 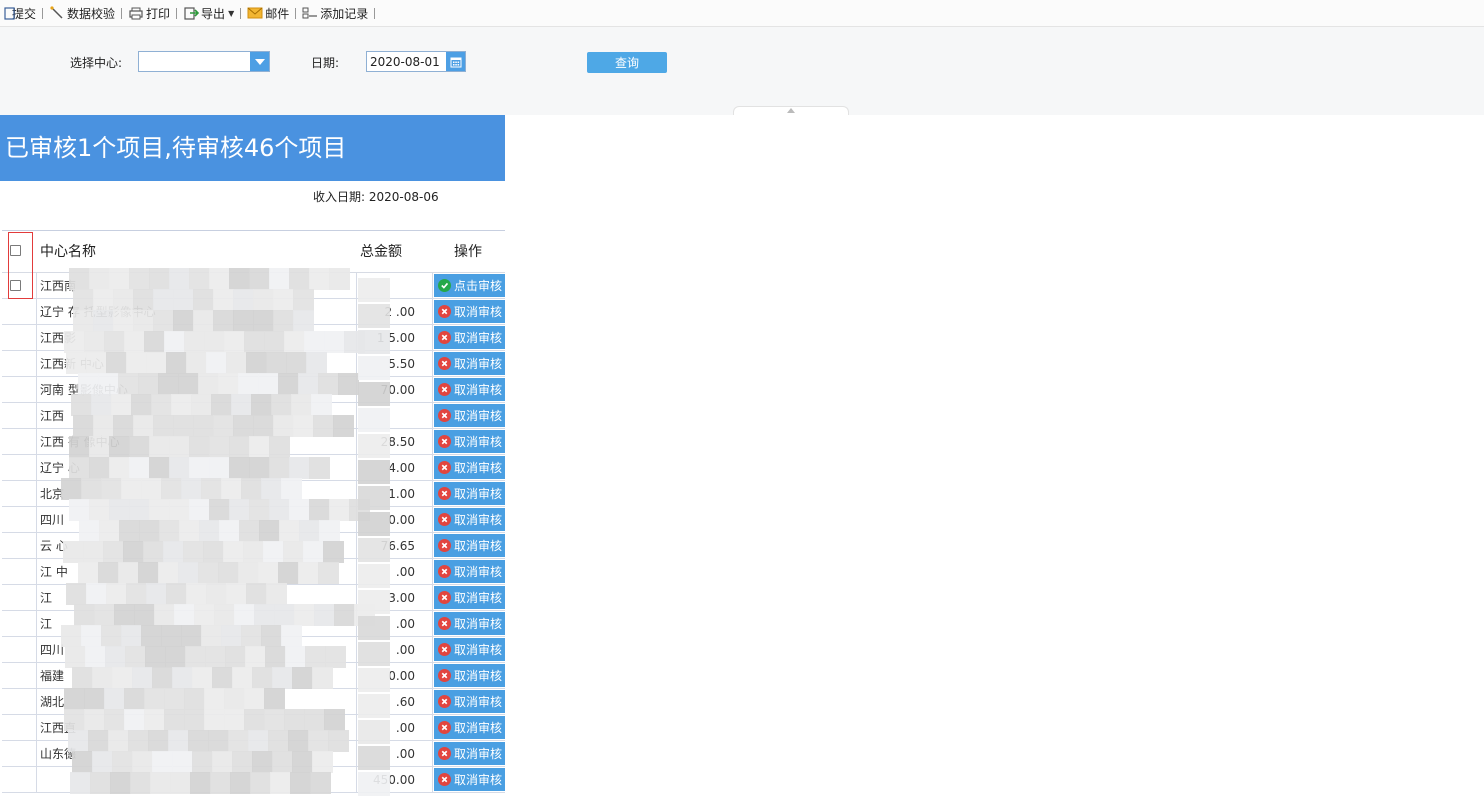 I want to click on approve-button: 点击审核, so click(x=469, y=285).